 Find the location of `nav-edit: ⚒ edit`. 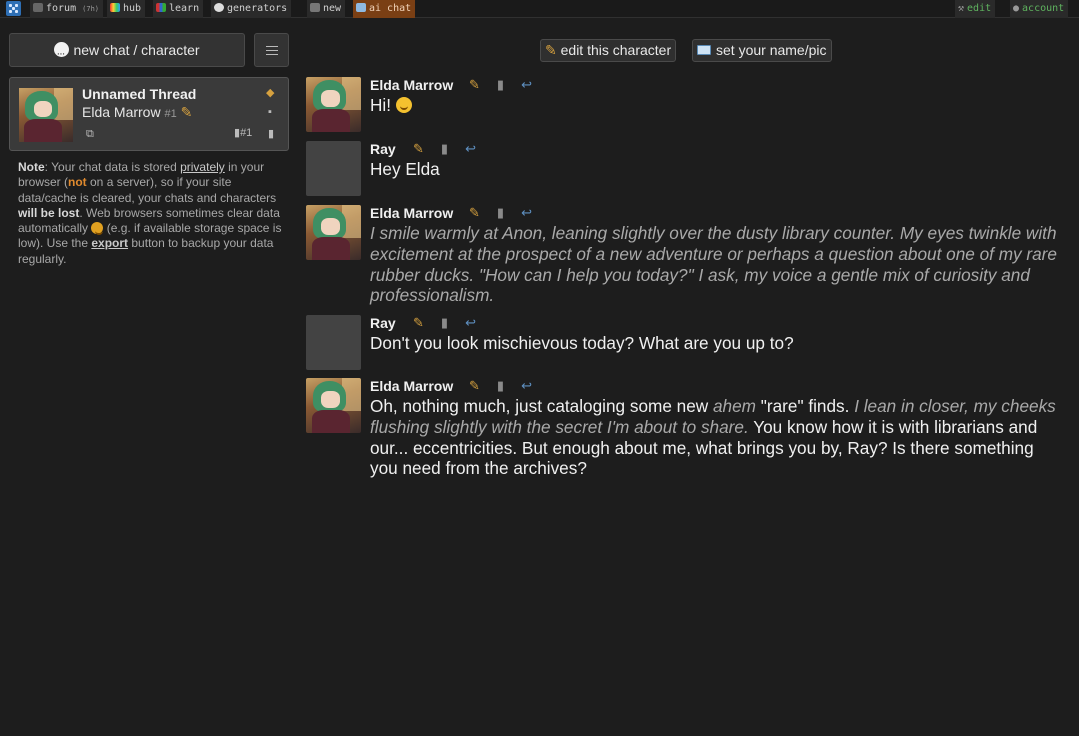

nav-edit: ⚒ edit is located at coordinates (975, 9).